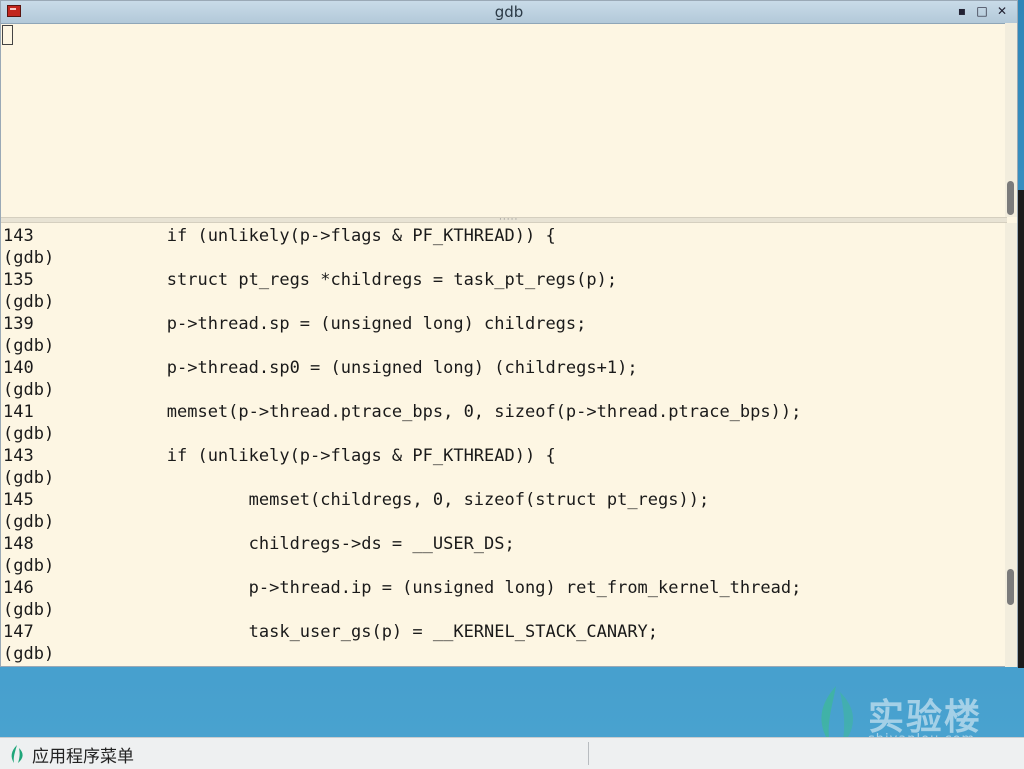 The width and height of the screenshot is (1024, 769). Describe the element at coordinates (982, 11) in the screenshot. I see `maximize-icon: □` at that location.